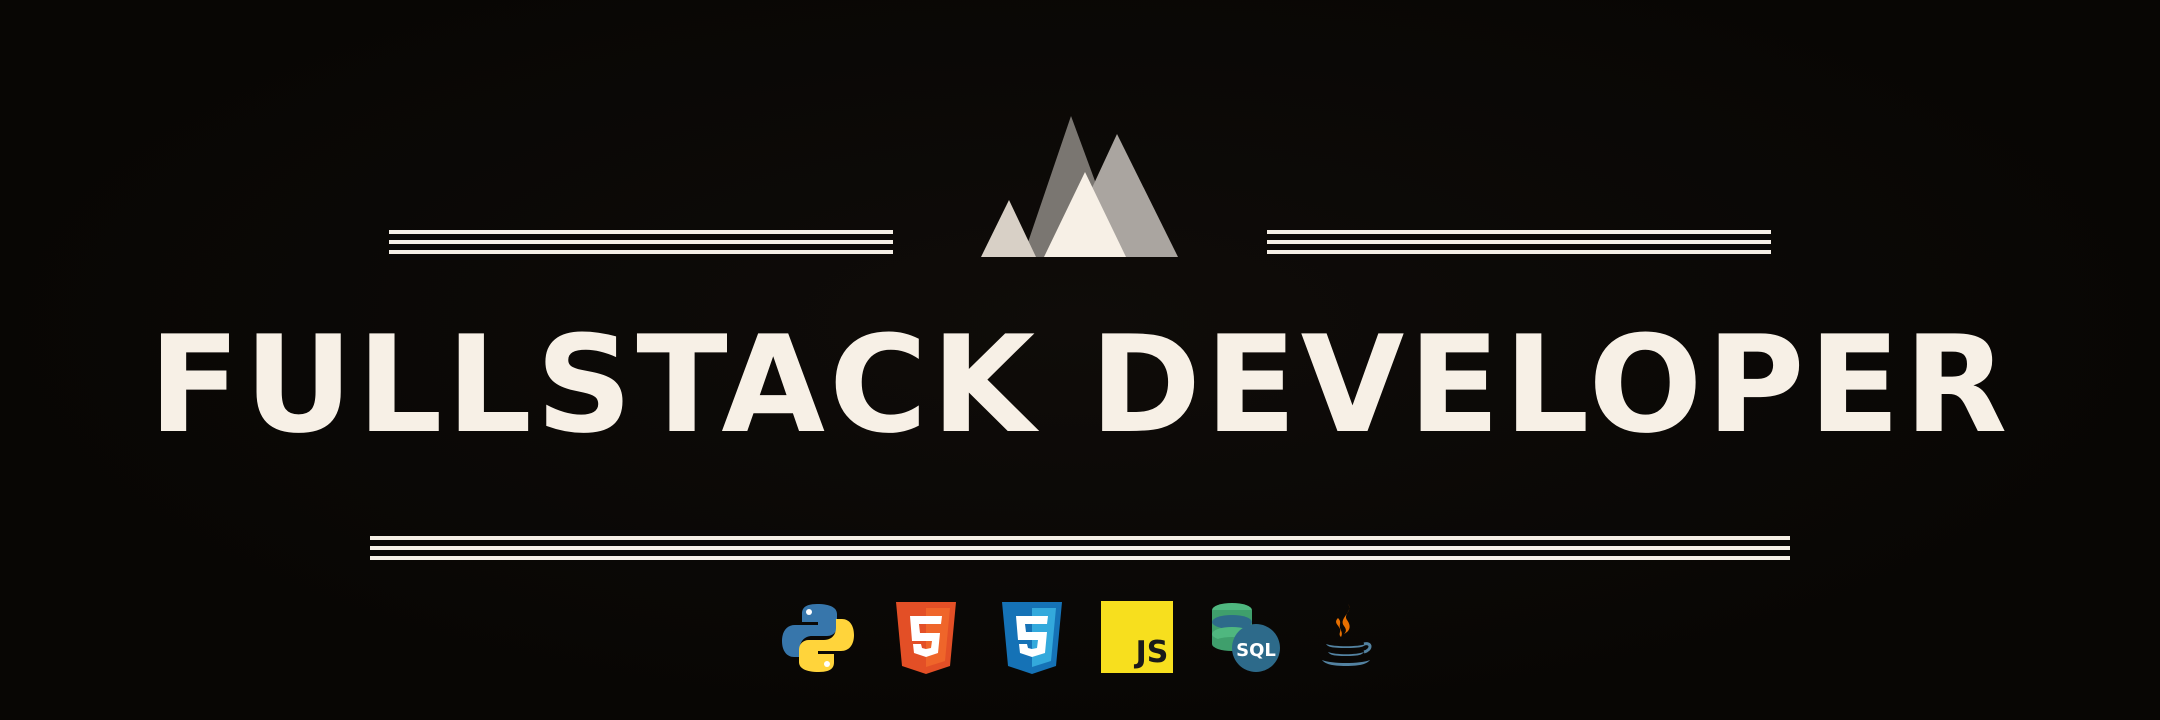 This screenshot has width=2160, height=720. Describe the element at coordinates (1080, 640) in the screenshot. I see `tech-icons-row: JS SQL` at that location.